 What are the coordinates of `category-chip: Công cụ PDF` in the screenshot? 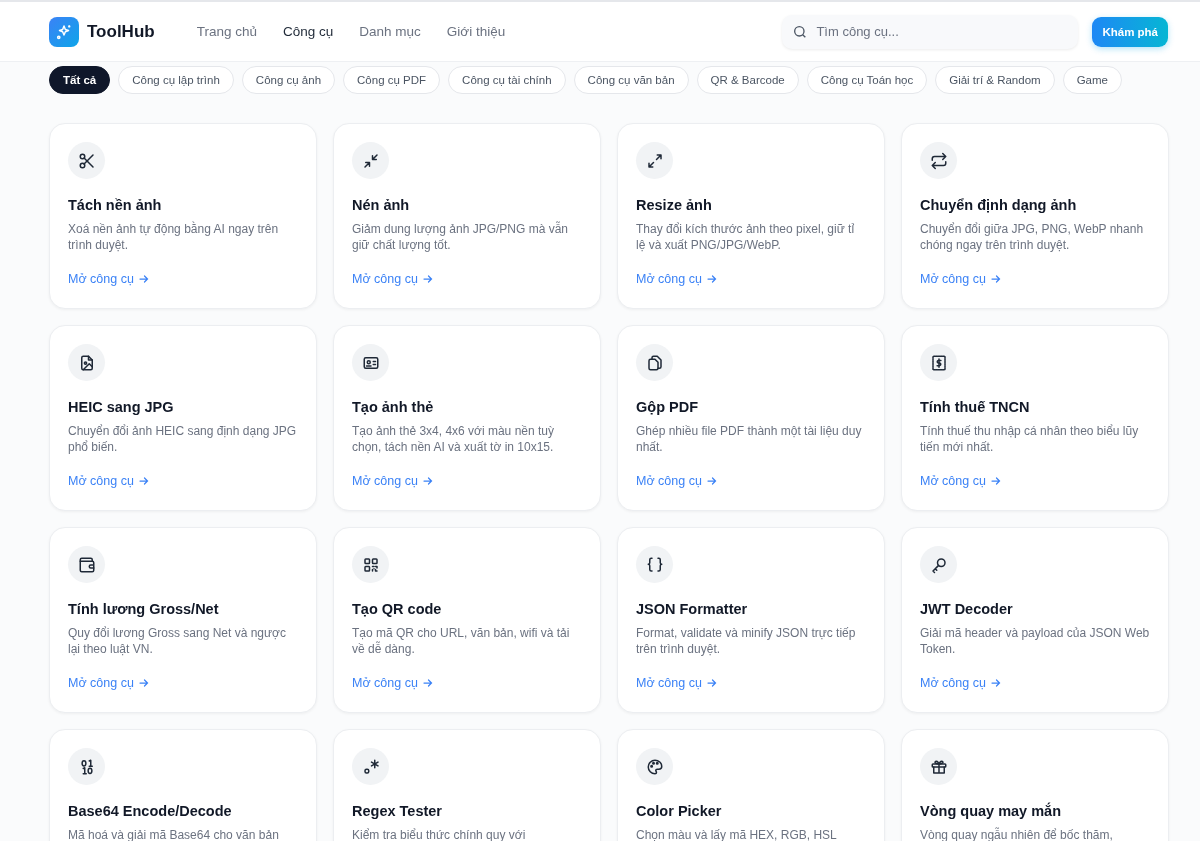 It's located at (392, 80).